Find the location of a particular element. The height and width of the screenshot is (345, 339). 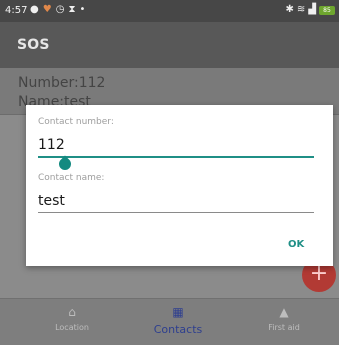

timer-icon: ◷ is located at coordinates (60, 9).